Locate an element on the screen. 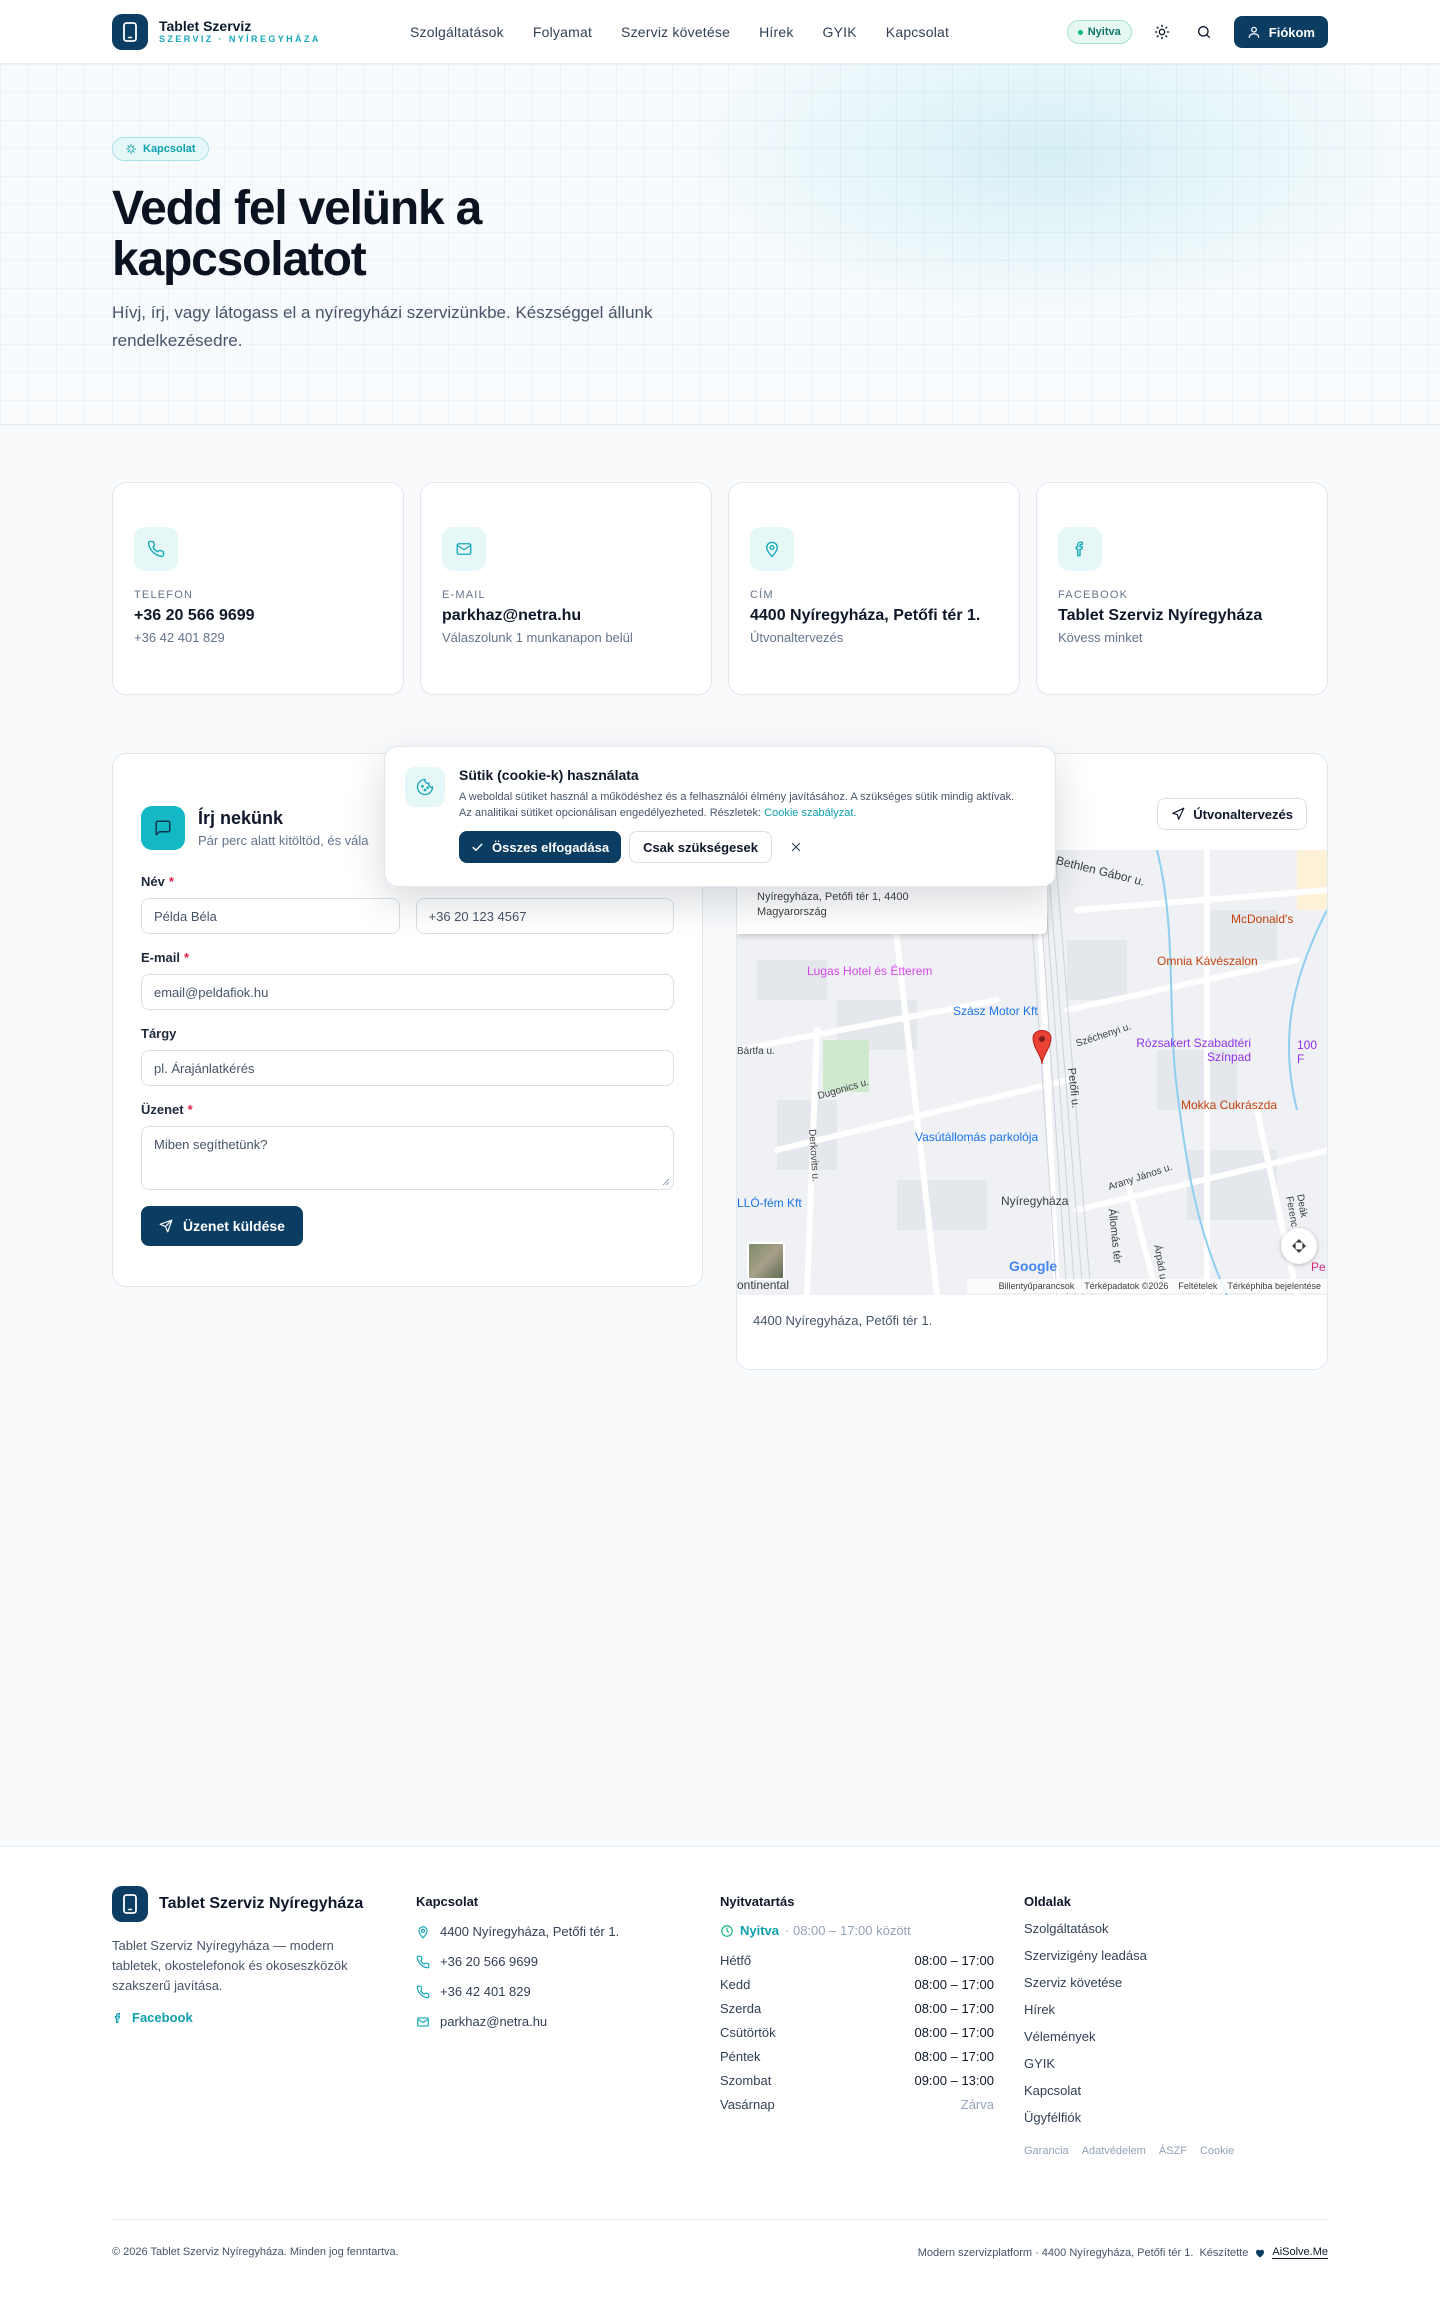  accept-all-button: Összes elfogadása is located at coordinates (540, 847).